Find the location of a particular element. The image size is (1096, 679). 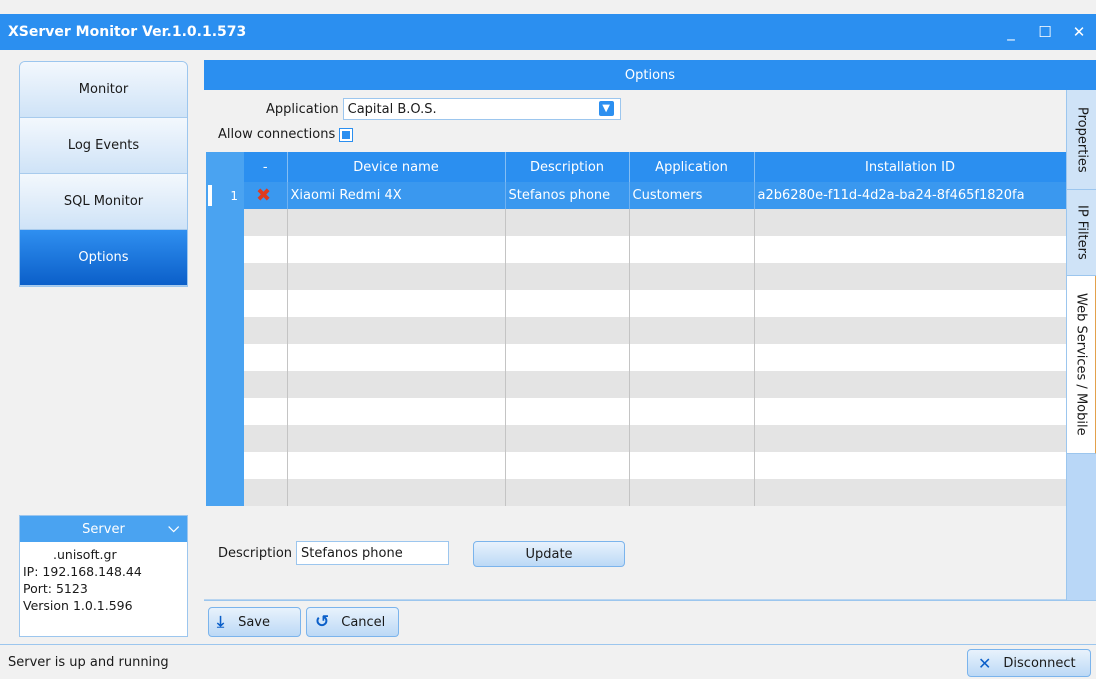

status-bar: Server is up and running ✕ Disconnect is located at coordinates (548, 661).